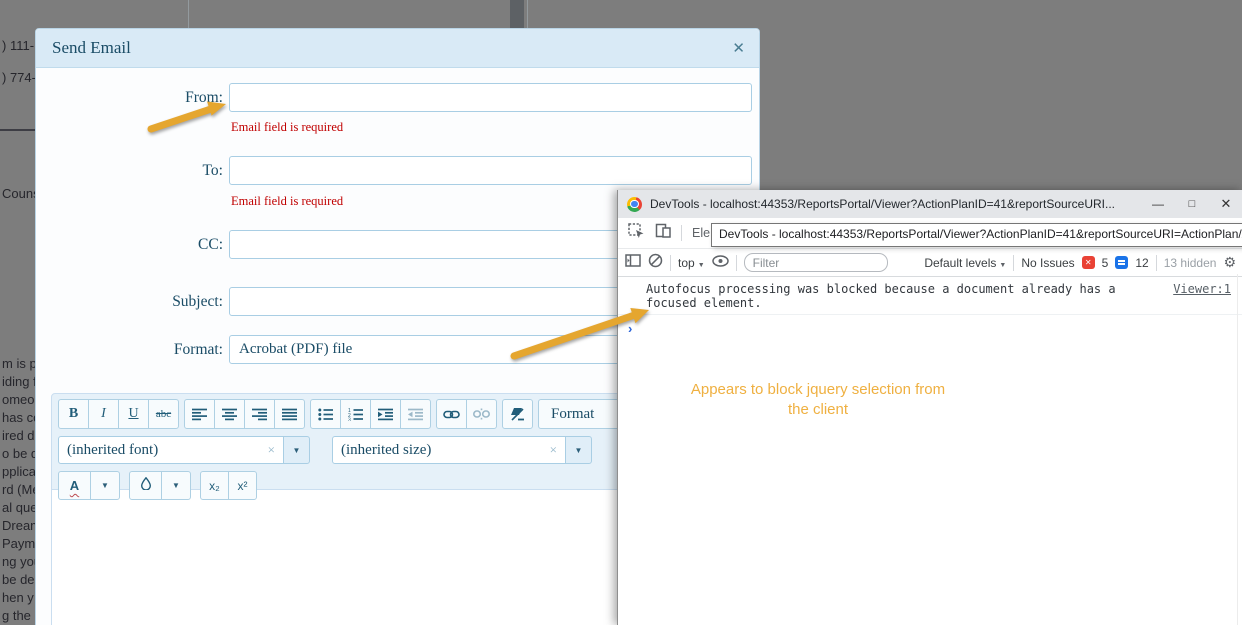 This screenshot has width=1242, height=625. What do you see at coordinates (133, 414) in the screenshot?
I see `underline-button: U` at bounding box center [133, 414].